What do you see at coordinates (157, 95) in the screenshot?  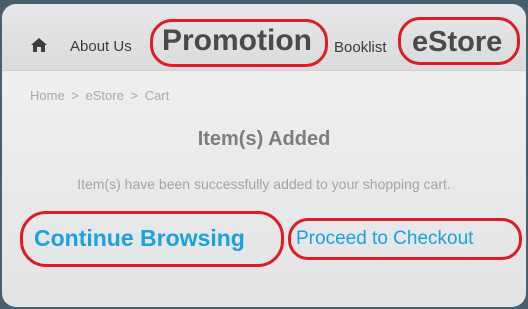 I see `breadcrumb-cart: Cart` at bounding box center [157, 95].